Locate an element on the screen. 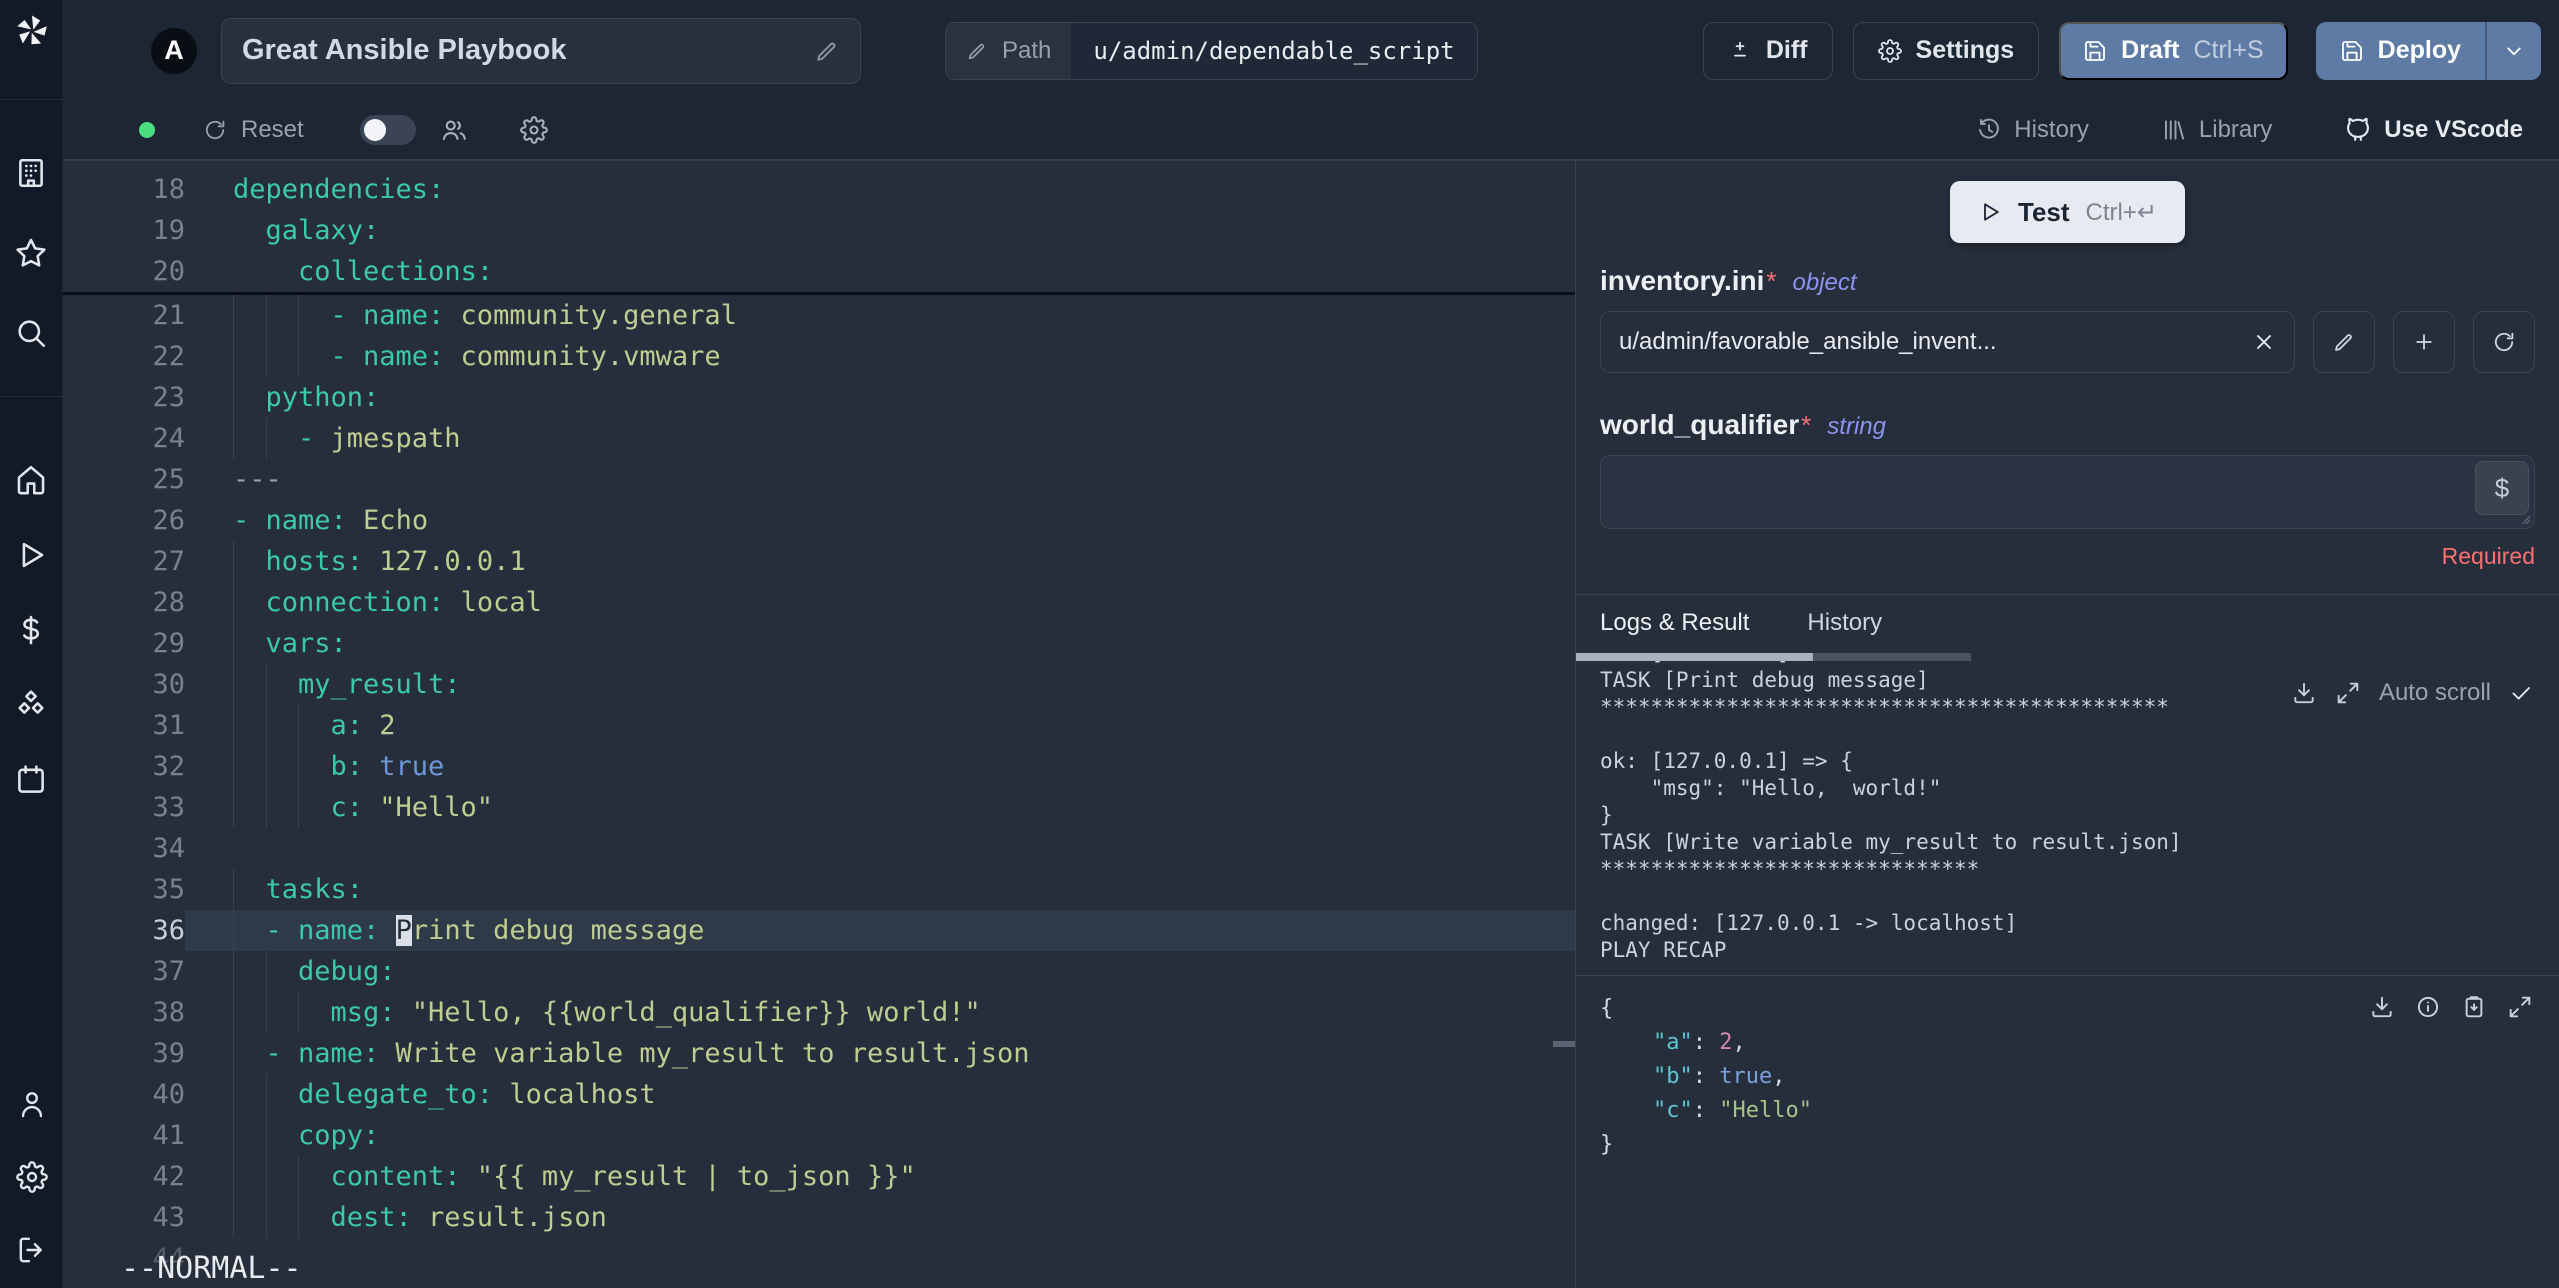  calendar-icon is located at coordinates (31, 780).